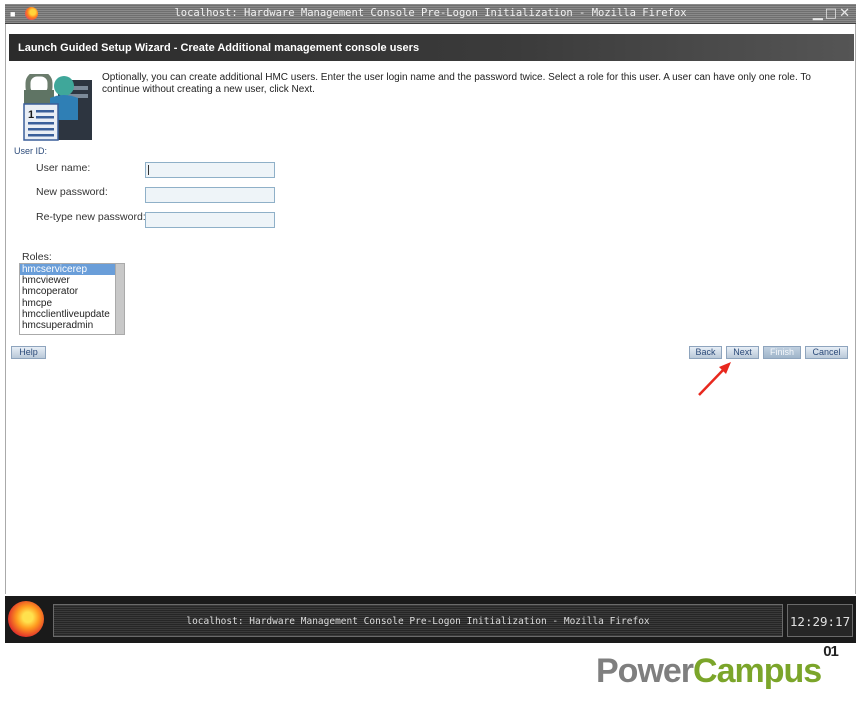 The image size is (862, 702). What do you see at coordinates (705, 352) in the screenshot?
I see `back-button: Back` at bounding box center [705, 352].